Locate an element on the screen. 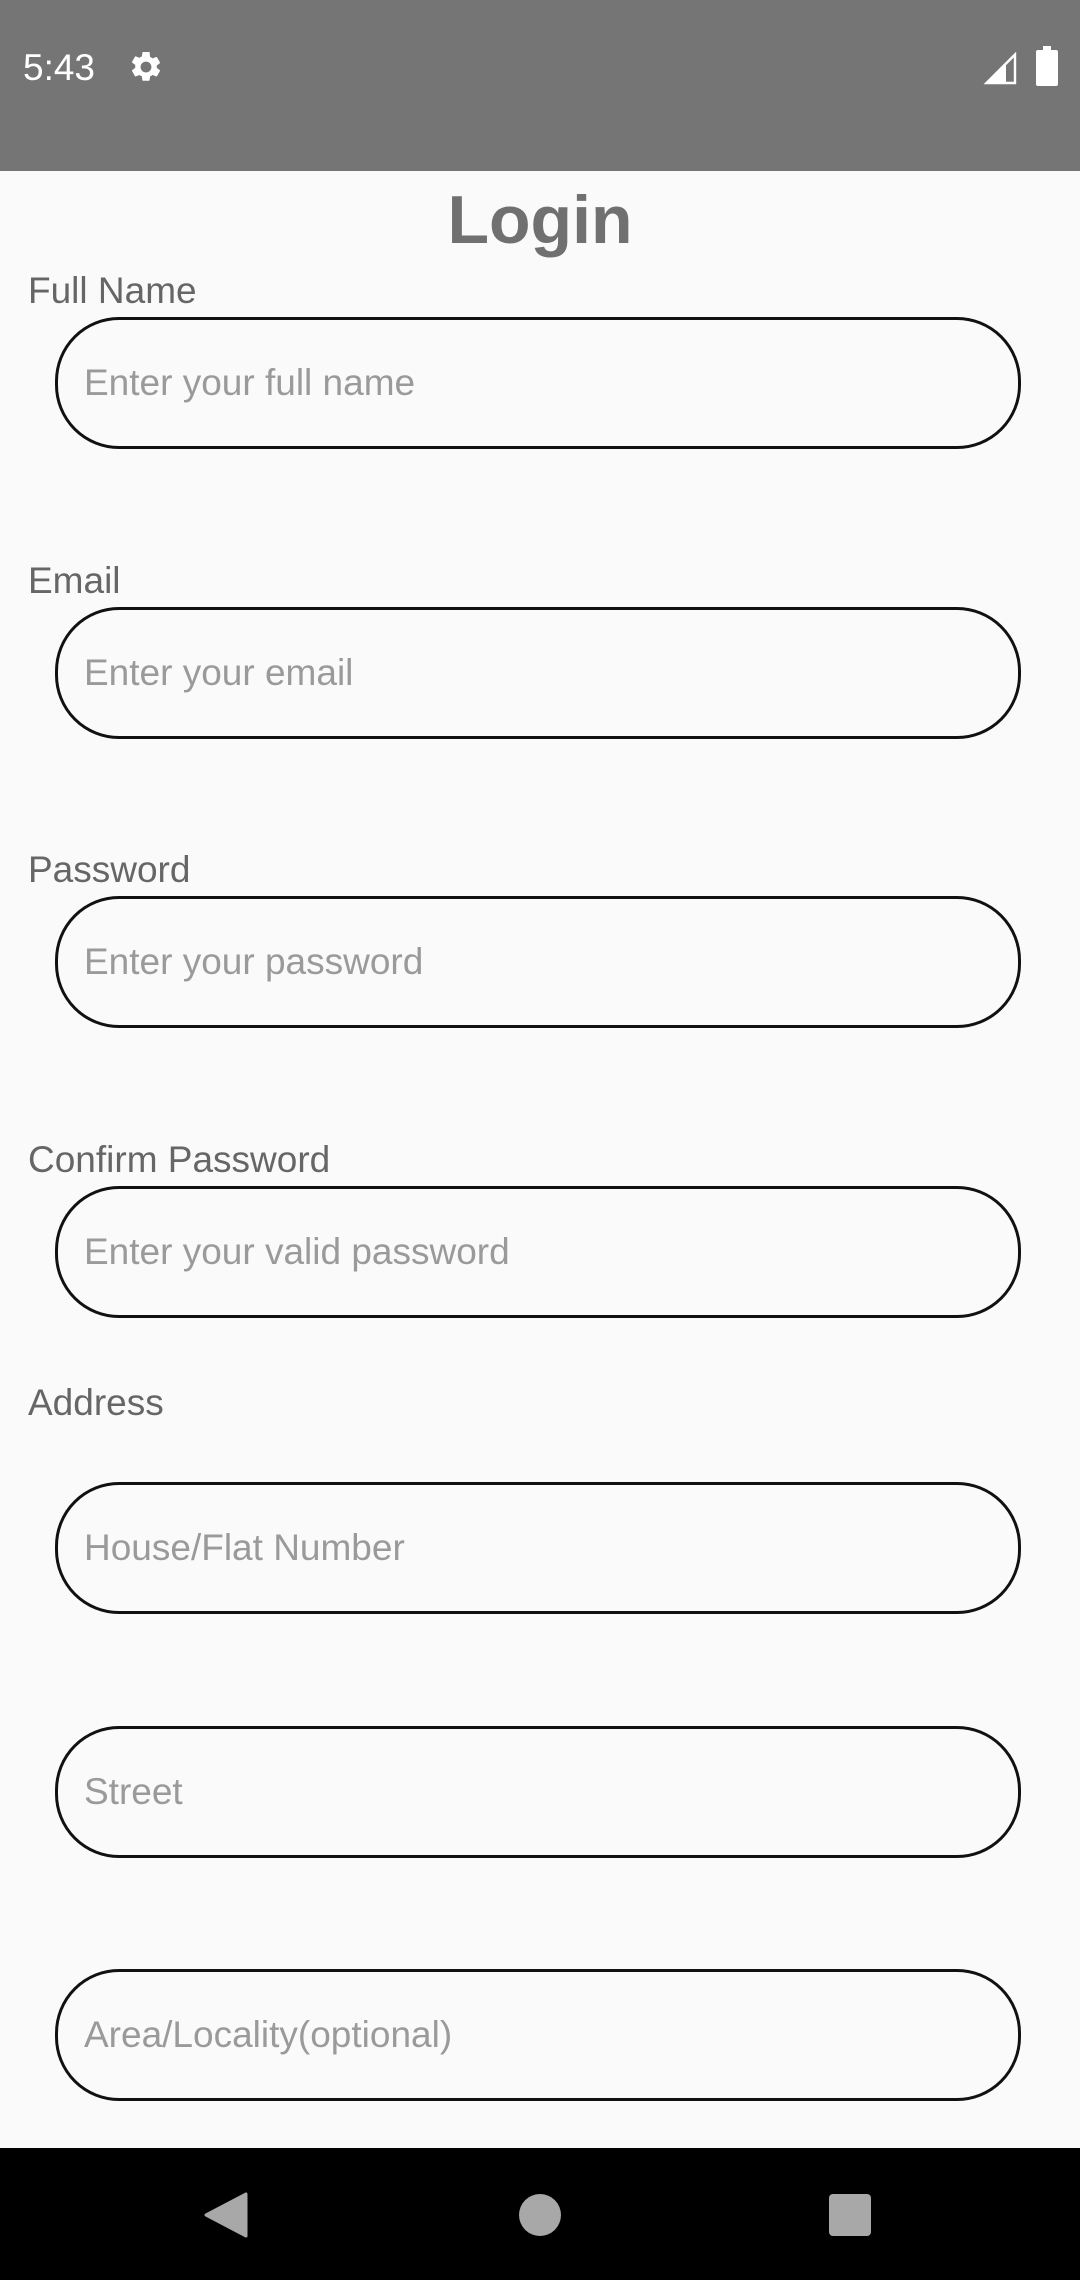  confirm-password-field is located at coordinates (538, 1252).